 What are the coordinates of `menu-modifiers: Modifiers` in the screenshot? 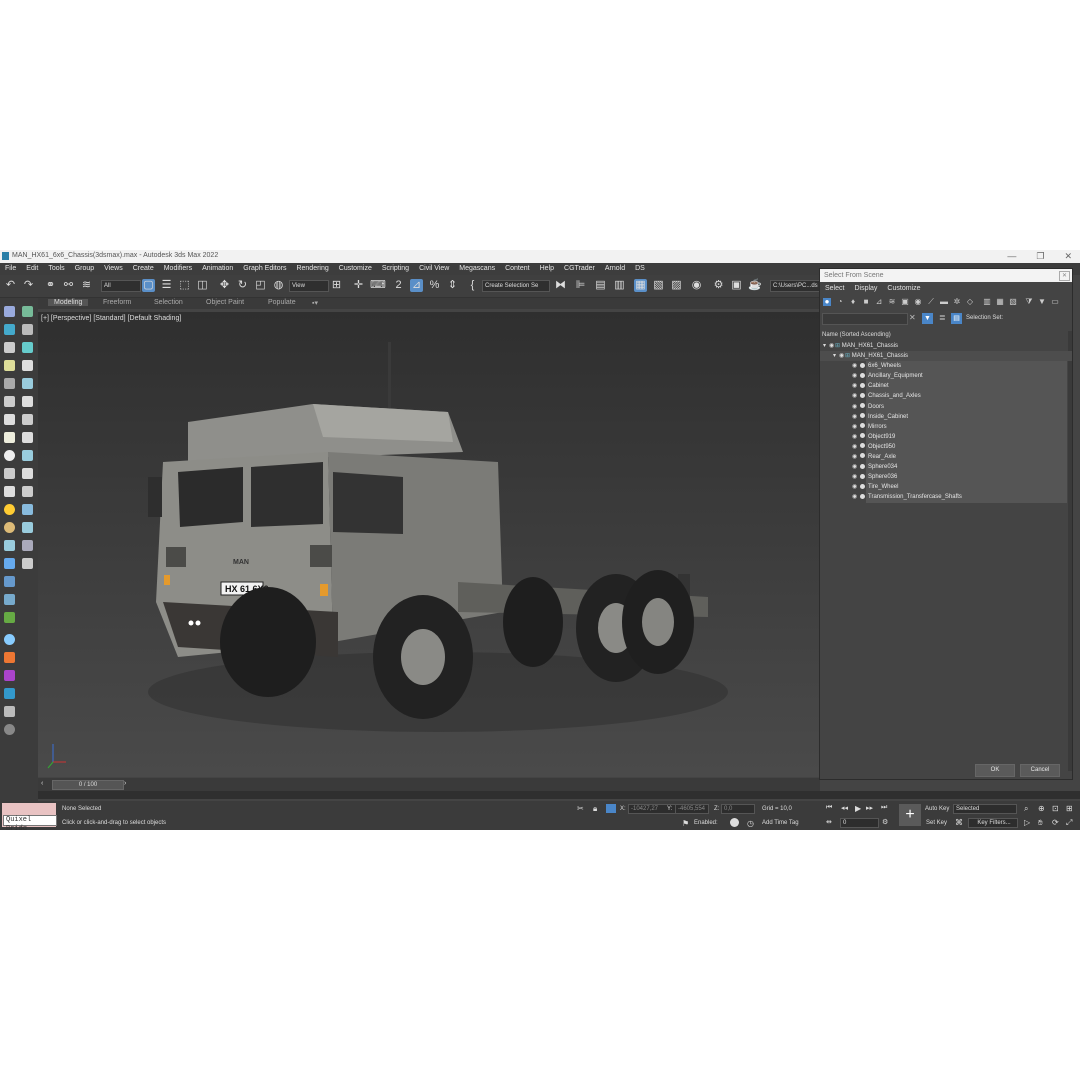 It's located at (178, 269).